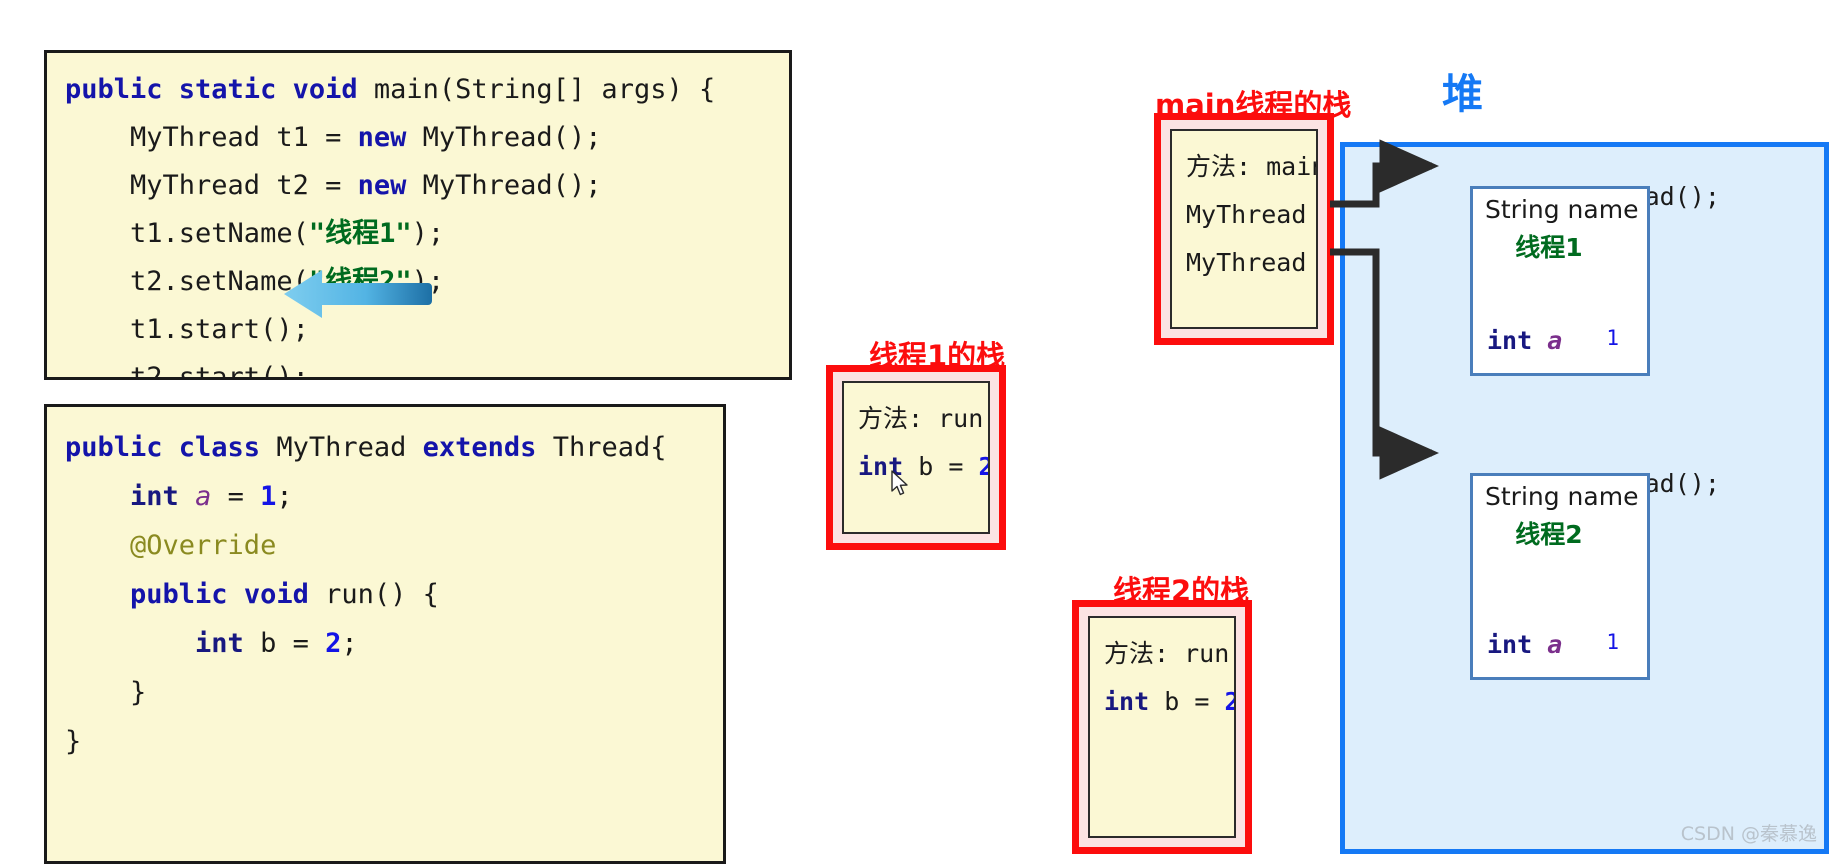 Image resolution: width=1829 pixels, height=864 pixels. Describe the element at coordinates (1748, 834) in the screenshot. I see `csdn-watermark: CSDN @秦慕逸` at that location.